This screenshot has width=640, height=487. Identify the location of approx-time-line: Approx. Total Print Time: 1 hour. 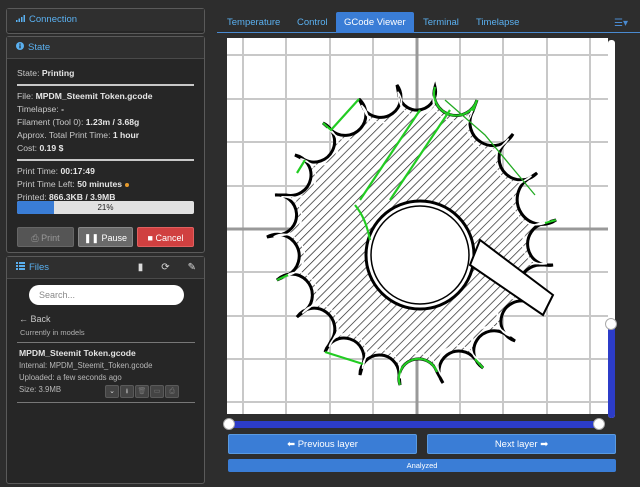
(78, 135).